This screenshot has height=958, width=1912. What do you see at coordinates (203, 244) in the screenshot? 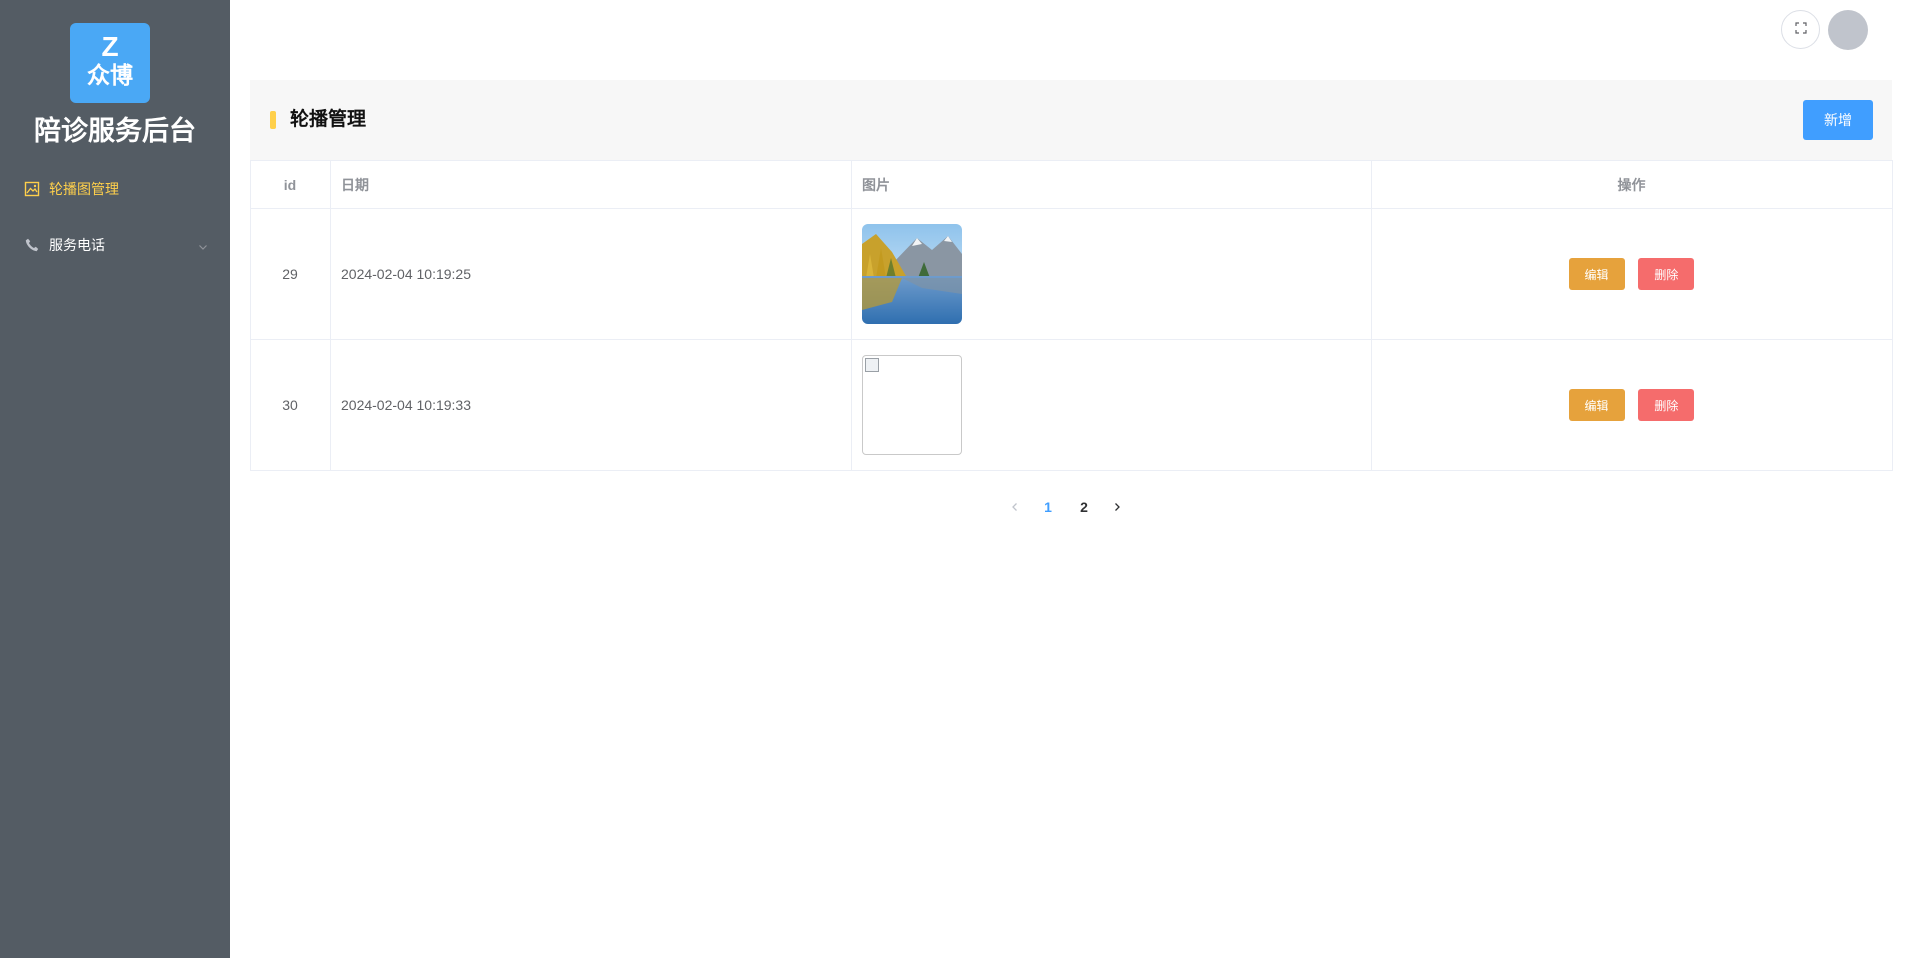
I see `chevron-down-icon` at bounding box center [203, 244].